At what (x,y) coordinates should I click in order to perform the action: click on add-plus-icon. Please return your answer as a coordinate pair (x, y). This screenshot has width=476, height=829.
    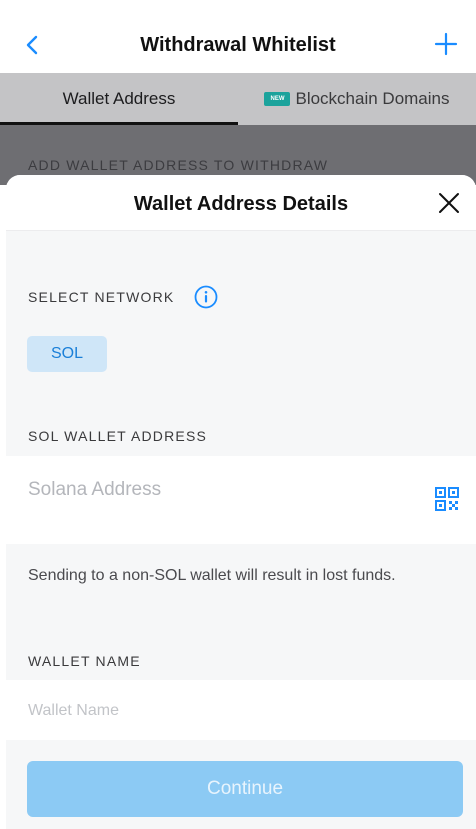
    Looking at the image, I should click on (446, 44).